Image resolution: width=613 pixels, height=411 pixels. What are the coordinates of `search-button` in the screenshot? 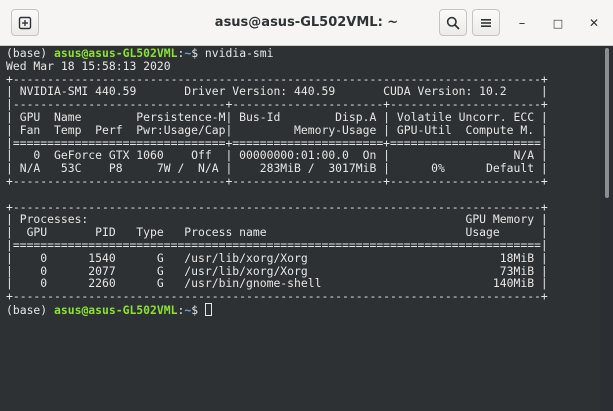 It's located at (453, 22).